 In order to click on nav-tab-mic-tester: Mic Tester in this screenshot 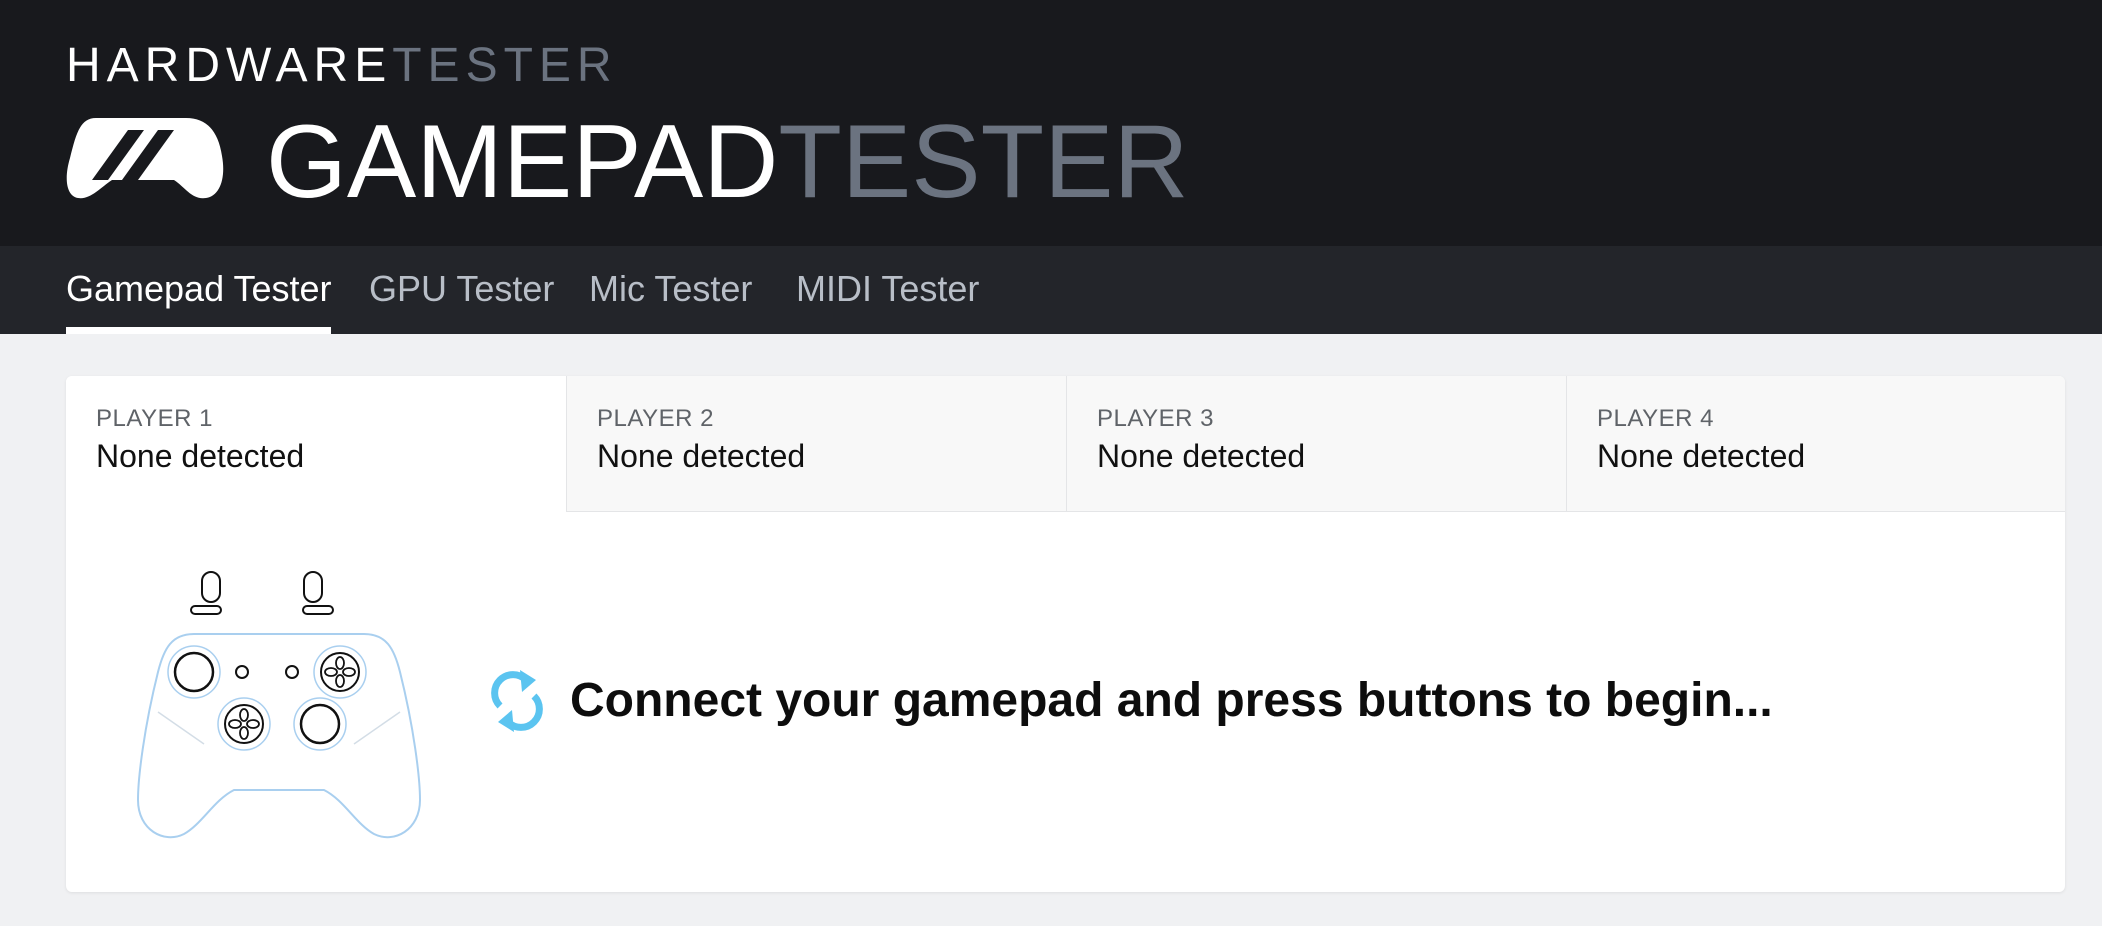, I will do `click(670, 290)`.